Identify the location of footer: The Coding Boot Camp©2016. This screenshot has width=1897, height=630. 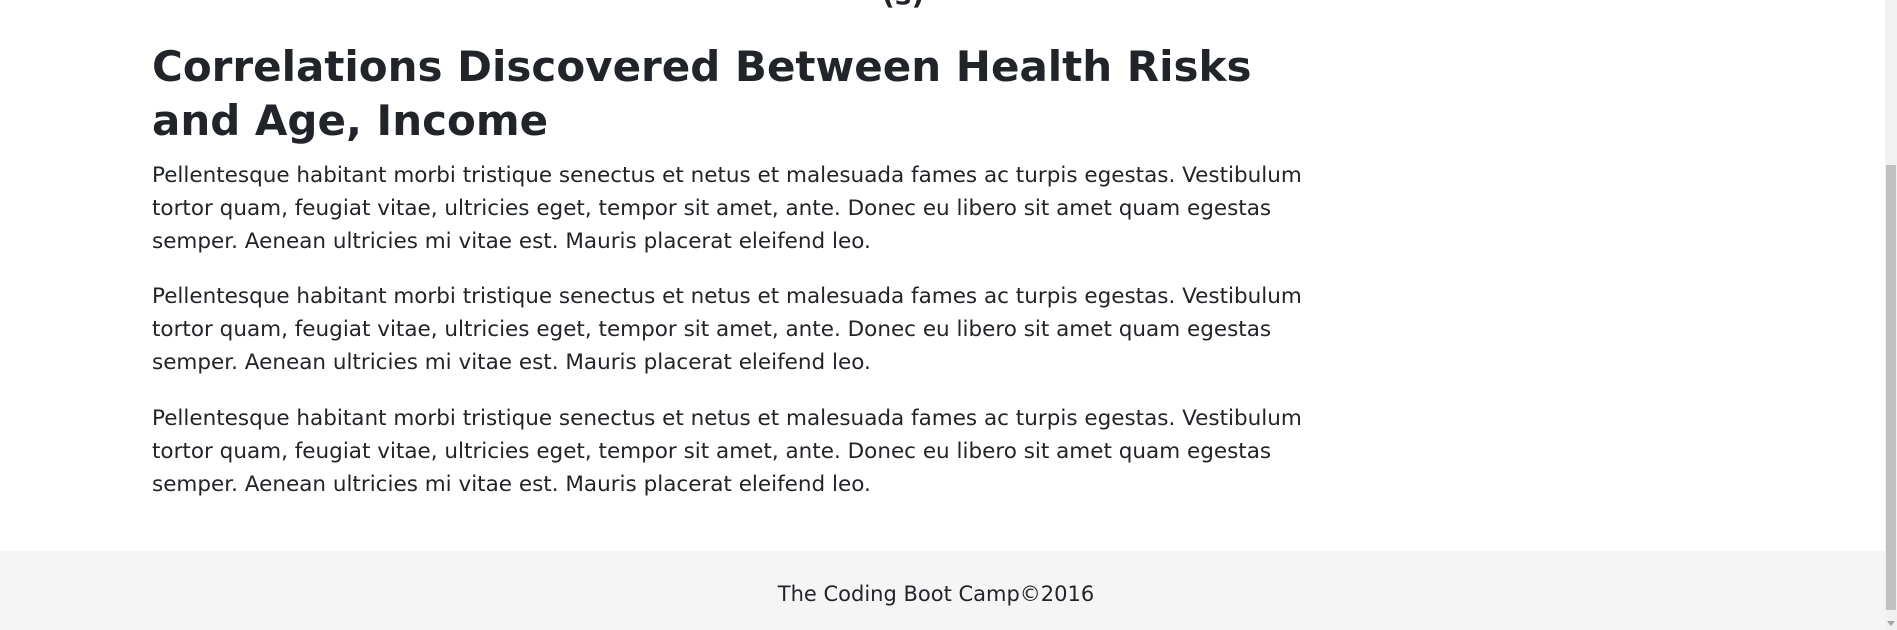
(942, 590).